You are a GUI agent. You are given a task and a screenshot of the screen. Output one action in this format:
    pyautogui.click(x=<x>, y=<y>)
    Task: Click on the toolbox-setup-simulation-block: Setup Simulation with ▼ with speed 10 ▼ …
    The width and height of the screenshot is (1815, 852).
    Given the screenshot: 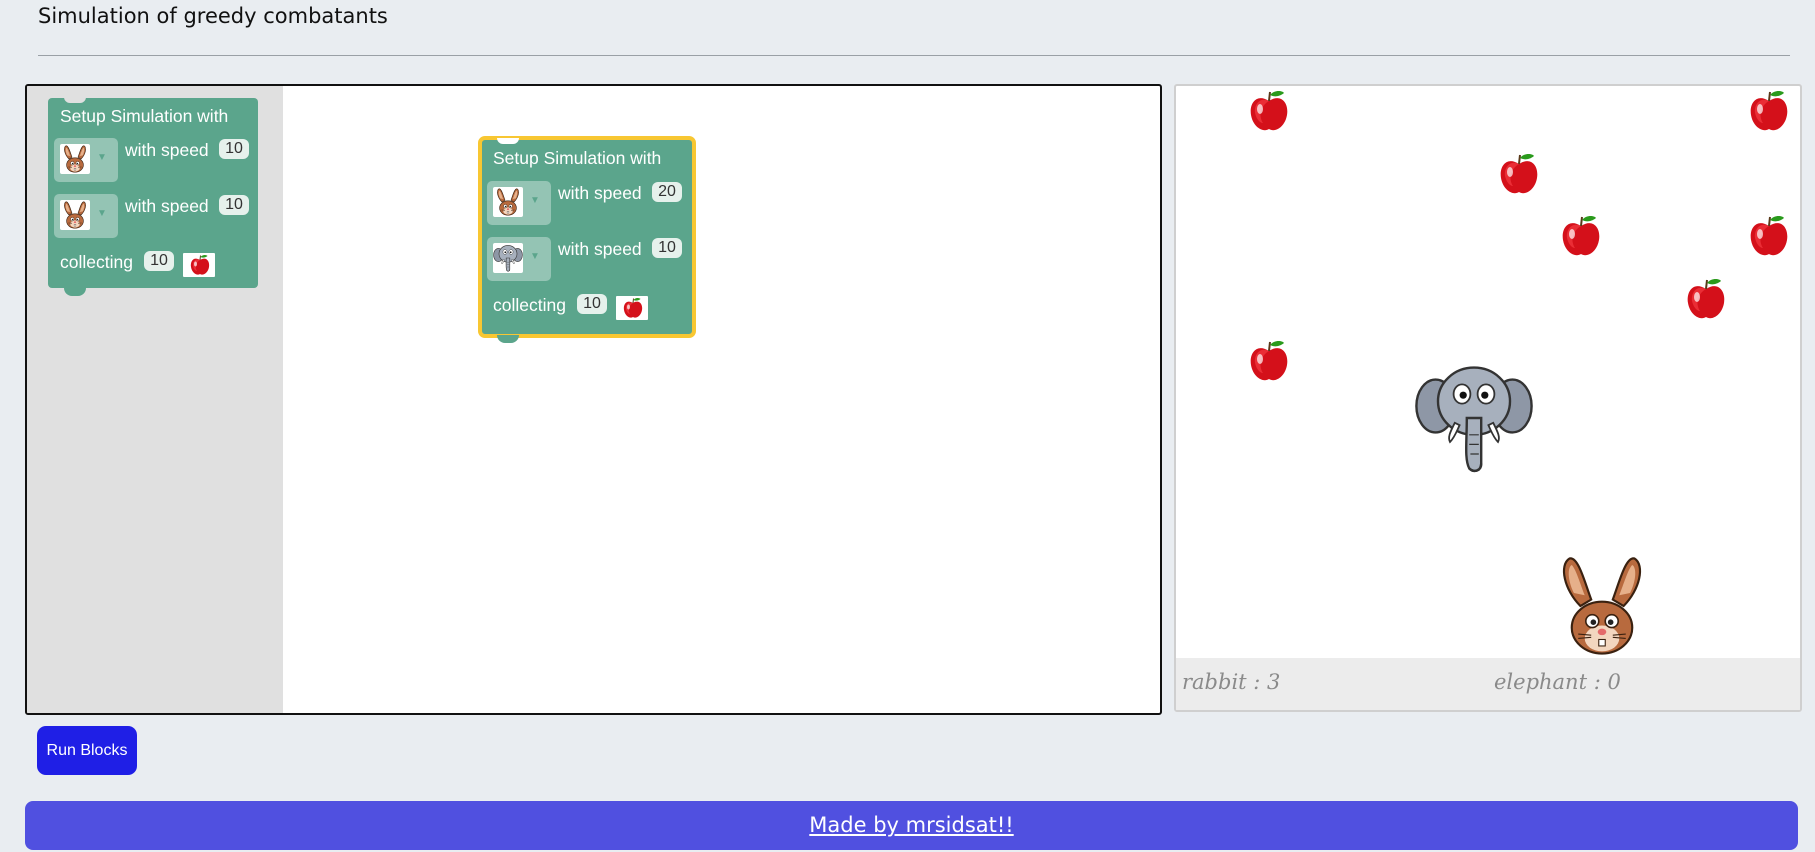 What is the action you would take?
    pyautogui.click(x=153, y=196)
    